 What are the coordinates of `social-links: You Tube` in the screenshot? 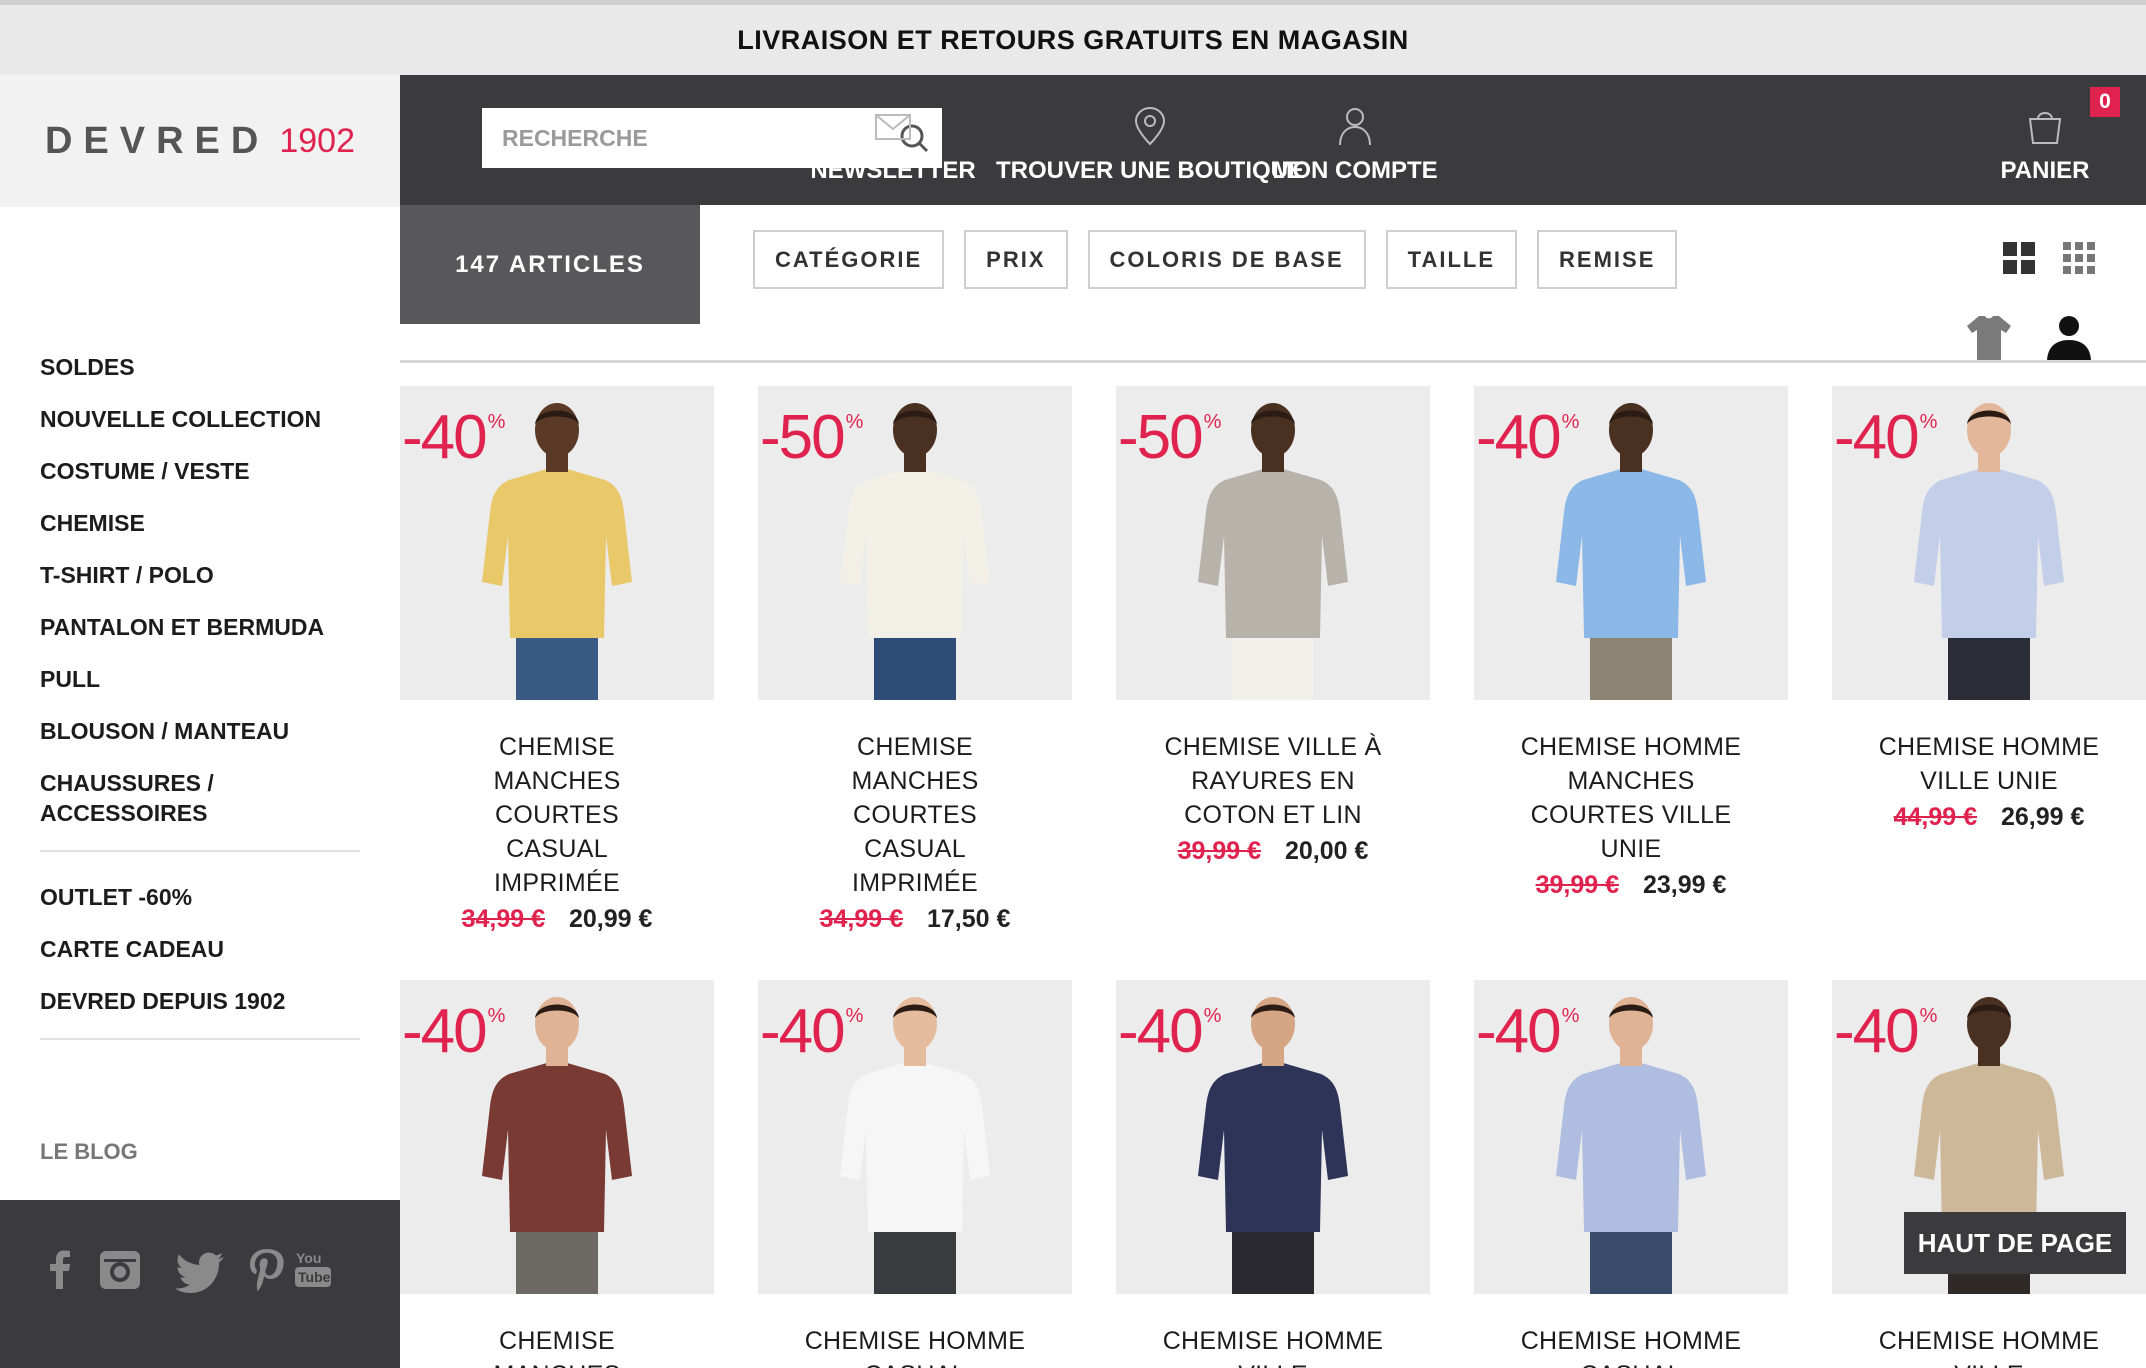 It's located at (200, 1284).